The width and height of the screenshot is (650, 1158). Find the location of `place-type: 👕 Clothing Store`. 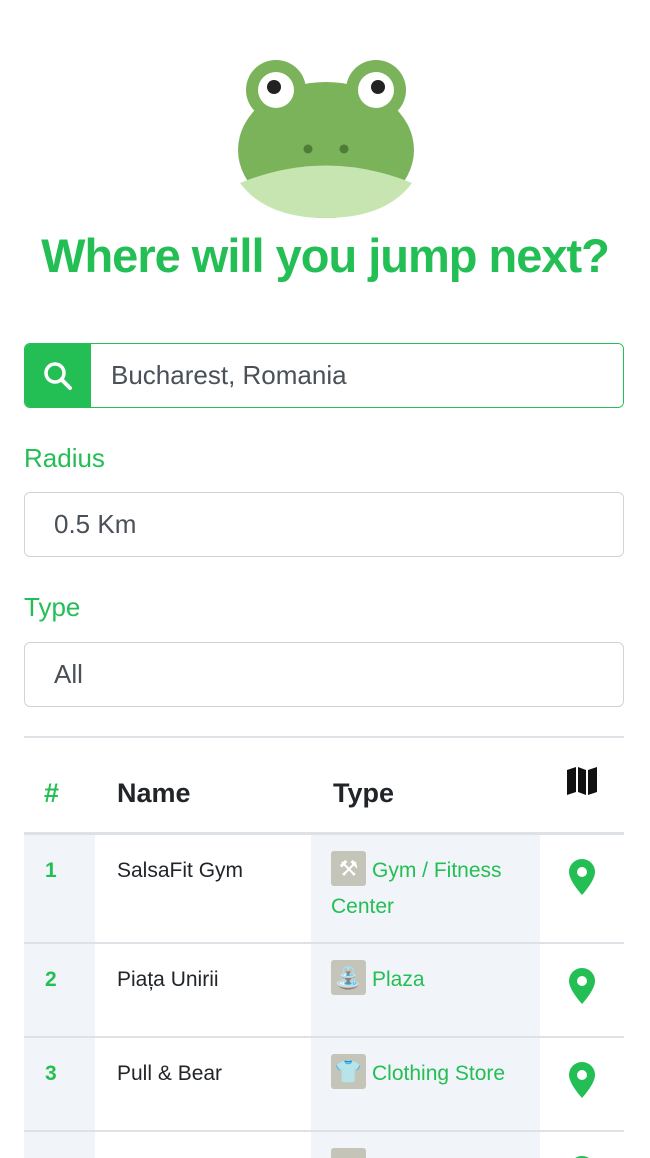

place-type: 👕 Clothing Store is located at coordinates (425, 1084).